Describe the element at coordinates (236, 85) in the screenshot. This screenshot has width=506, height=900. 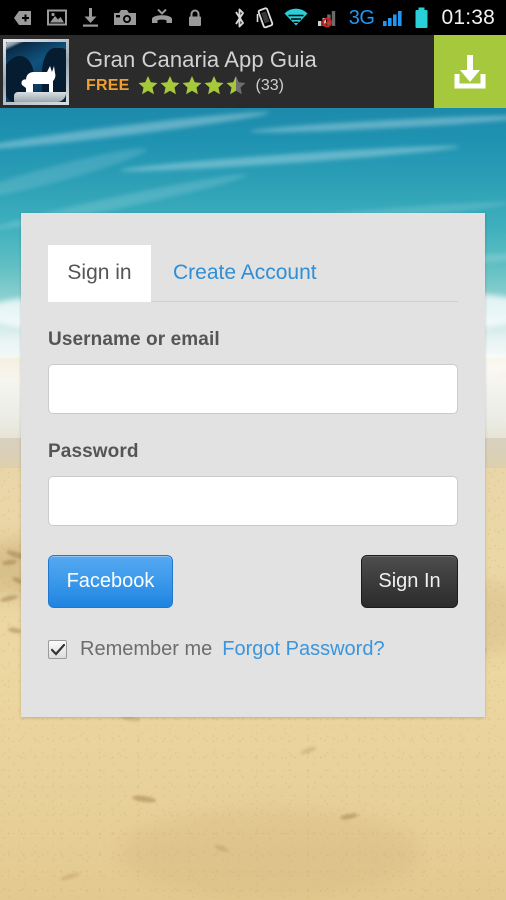
I see `star-half-icon` at that location.